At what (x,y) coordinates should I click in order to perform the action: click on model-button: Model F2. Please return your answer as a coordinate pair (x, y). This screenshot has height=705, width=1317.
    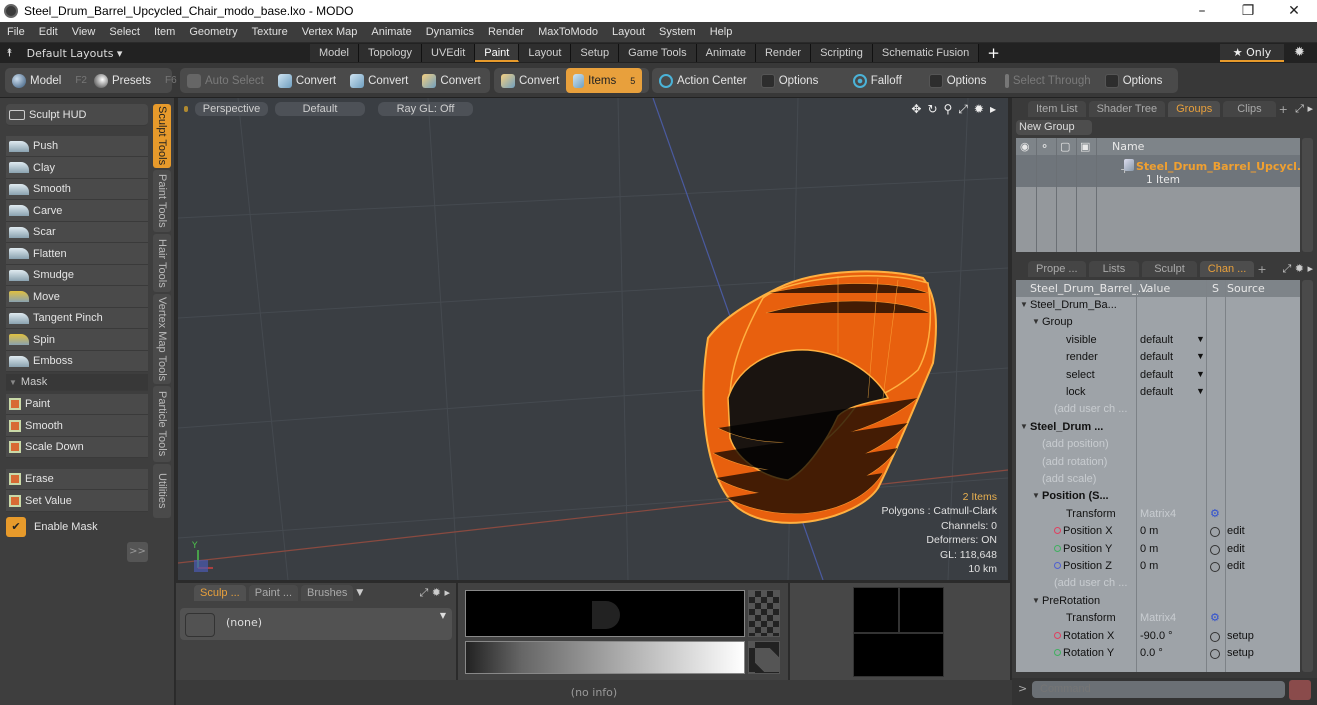
    Looking at the image, I should click on (49, 80).